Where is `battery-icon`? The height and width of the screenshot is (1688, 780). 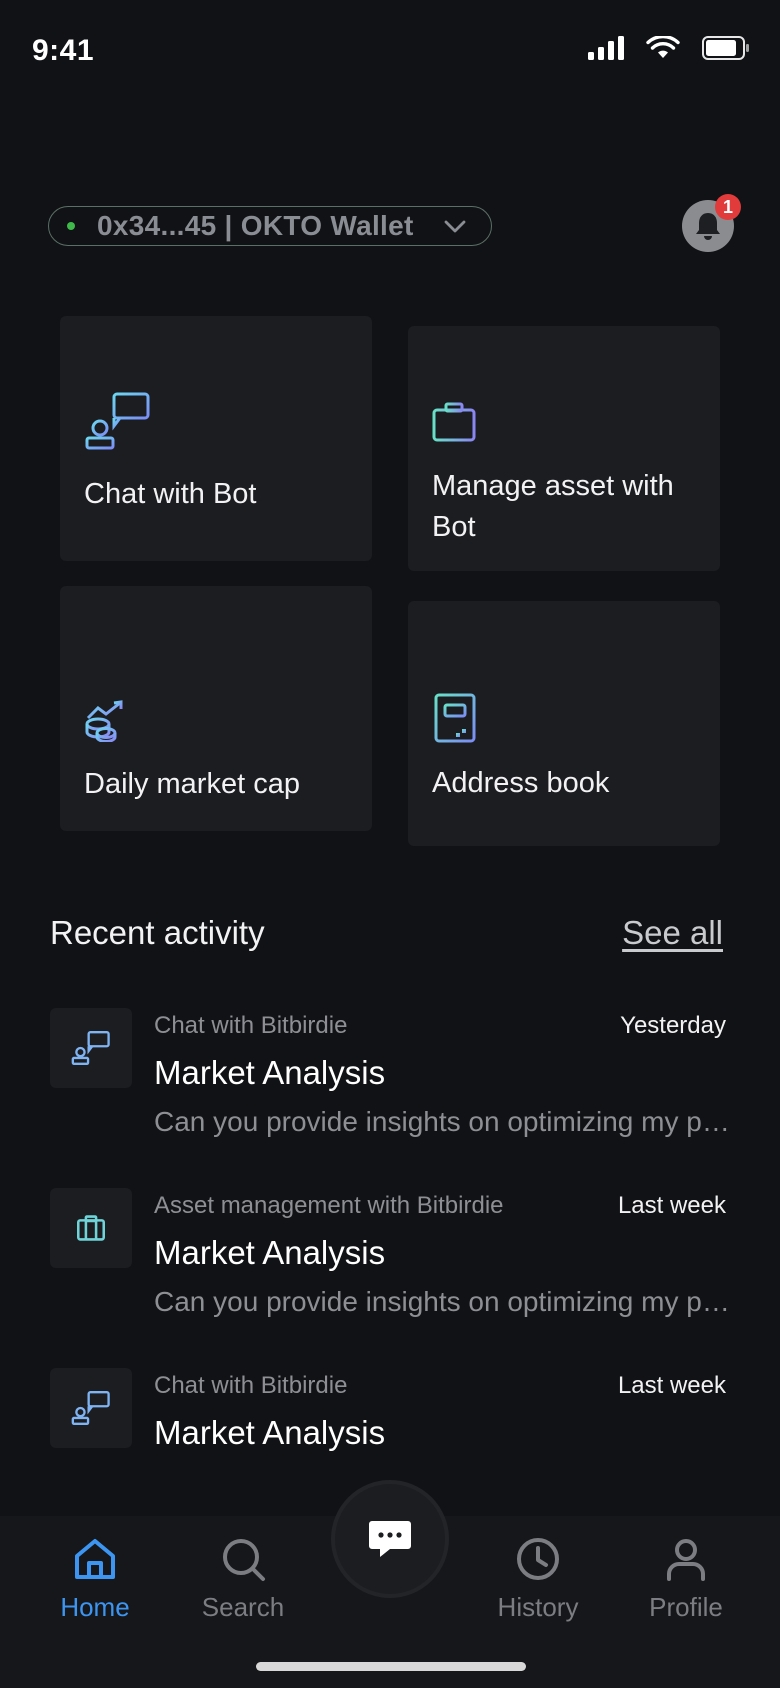
battery-icon is located at coordinates (725, 48).